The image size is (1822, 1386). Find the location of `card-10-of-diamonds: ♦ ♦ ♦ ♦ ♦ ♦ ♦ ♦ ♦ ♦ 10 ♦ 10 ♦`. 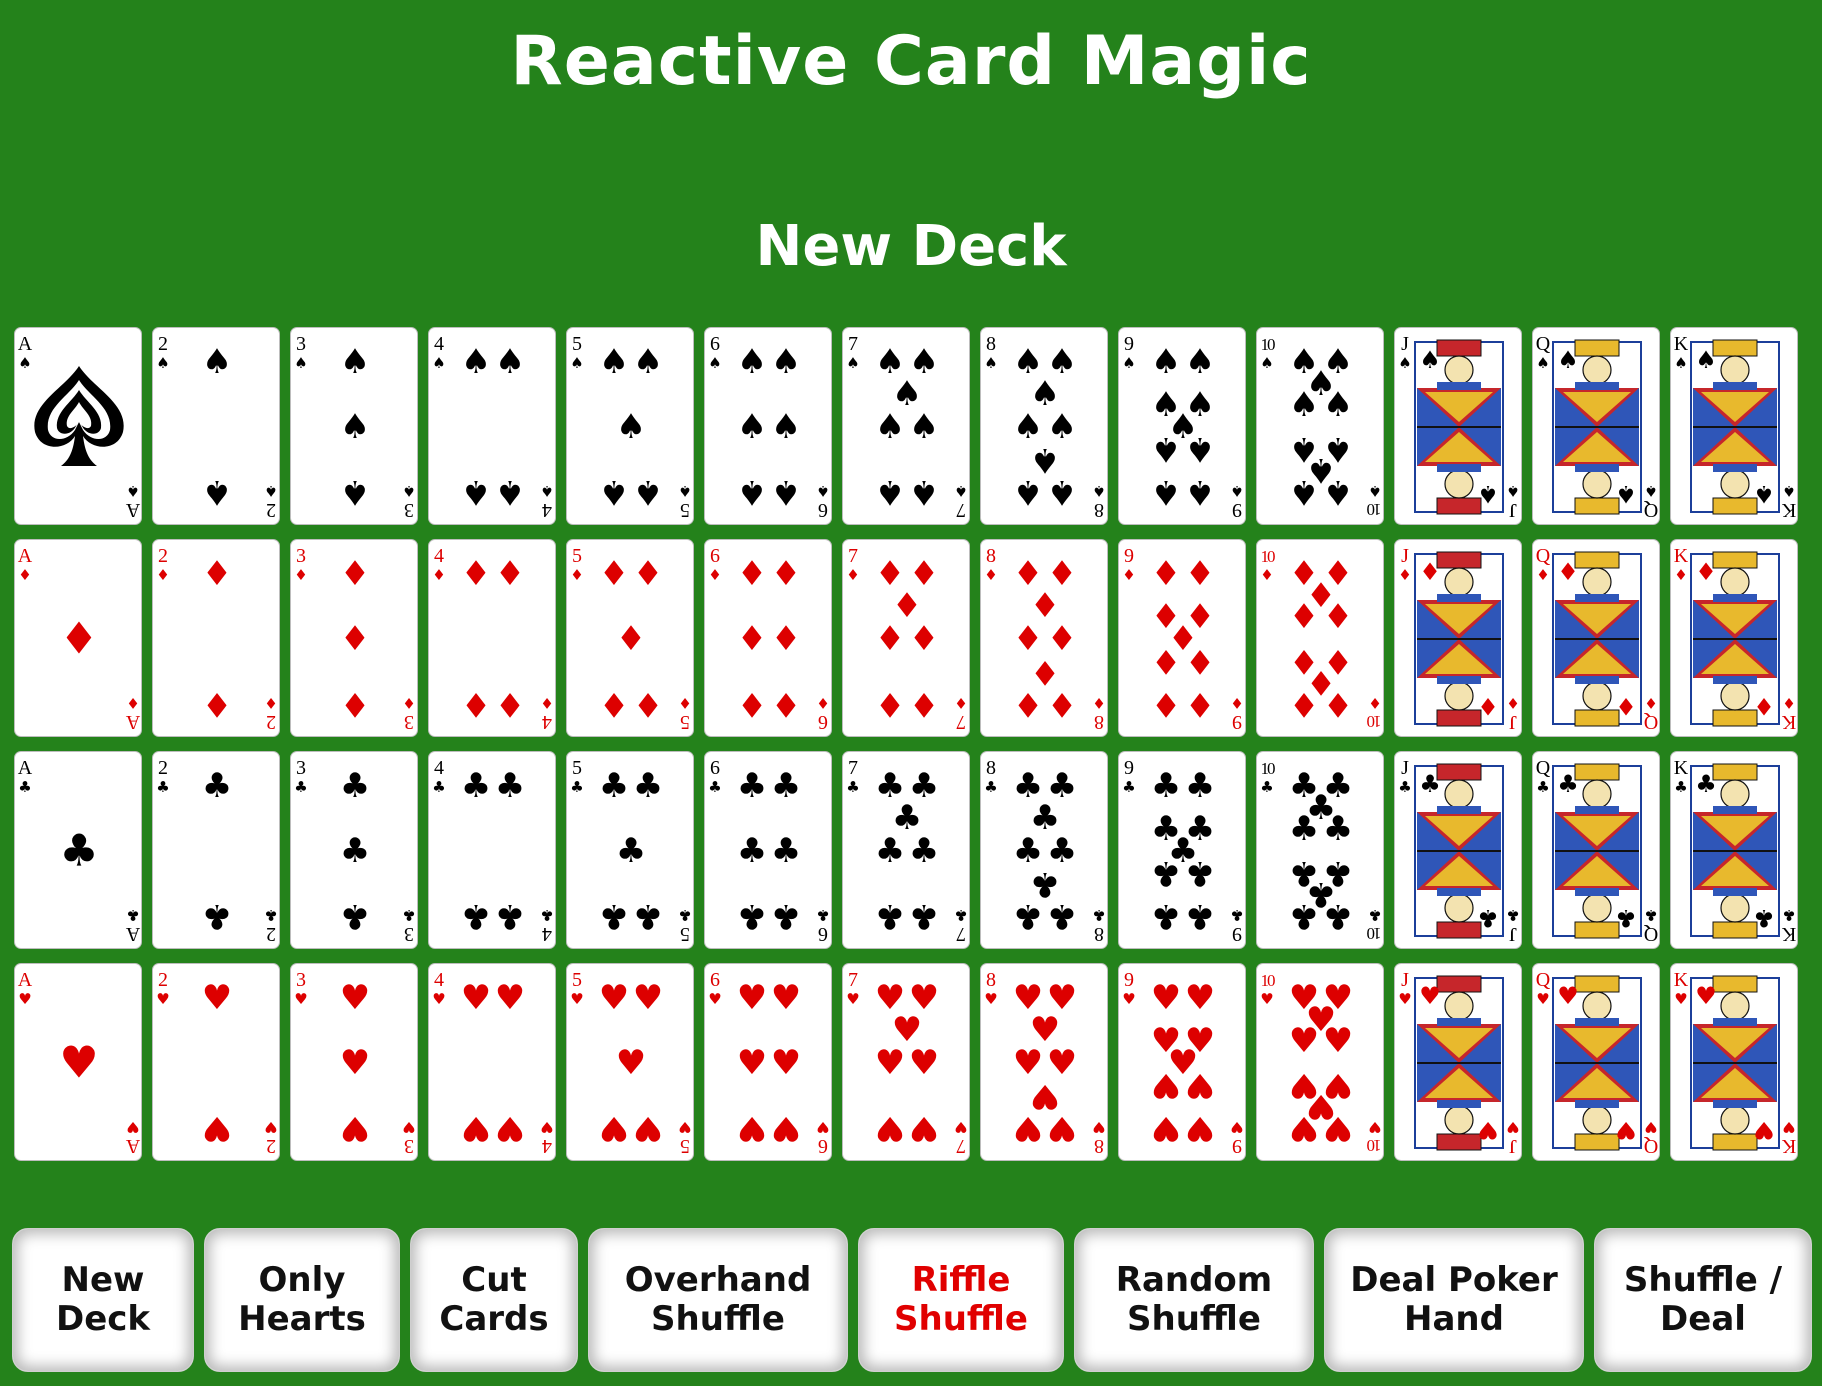

card-10-of-diamonds: ♦ ♦ ♦ ♦ ♦ ♦ ♦ ♦ ♦ ♦ 10 ♦ 10 ♦ is located at coordinates (1320, 638).